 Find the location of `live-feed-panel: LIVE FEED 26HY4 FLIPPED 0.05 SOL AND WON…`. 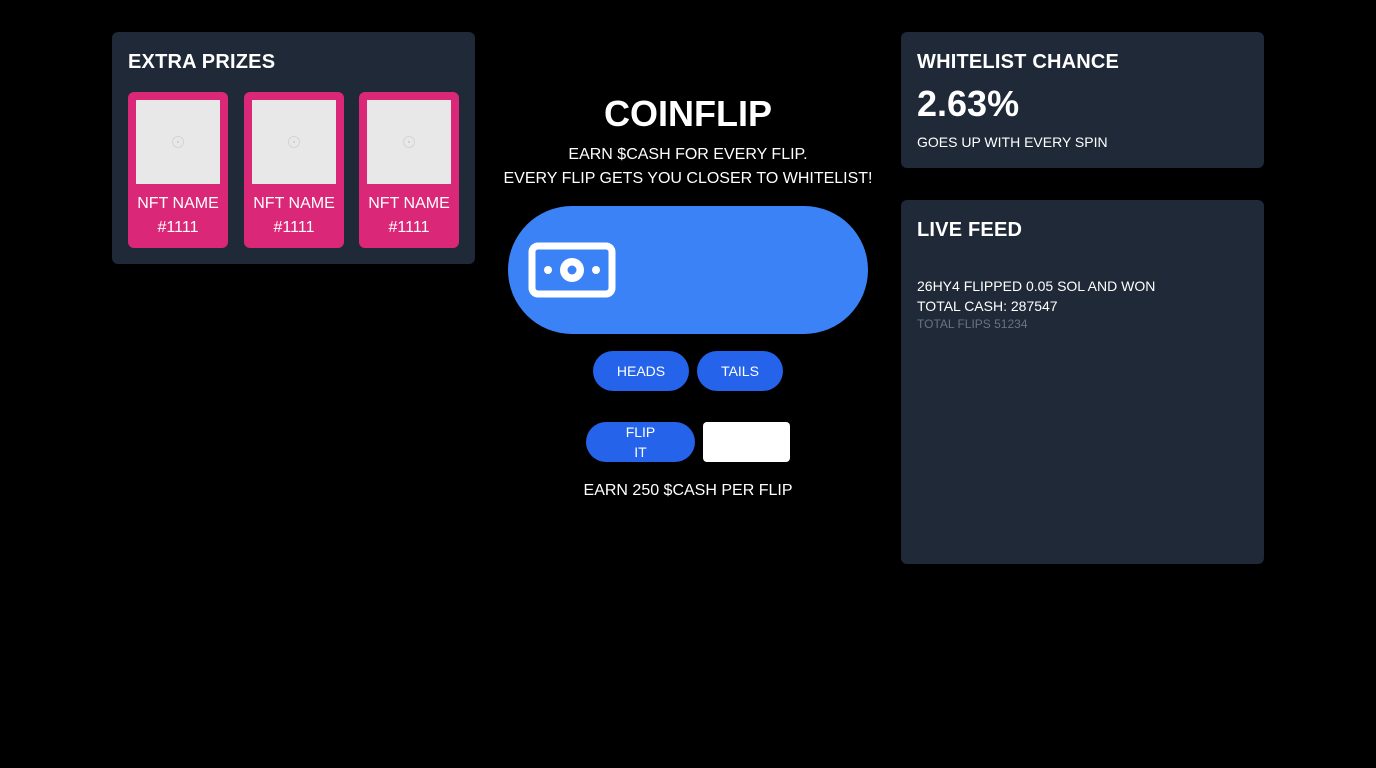

live-feed-panel: LIVE FEED 26HY4 FLIPPED 0.05 SOL AND WON… is located at coordinates (1082, 382).